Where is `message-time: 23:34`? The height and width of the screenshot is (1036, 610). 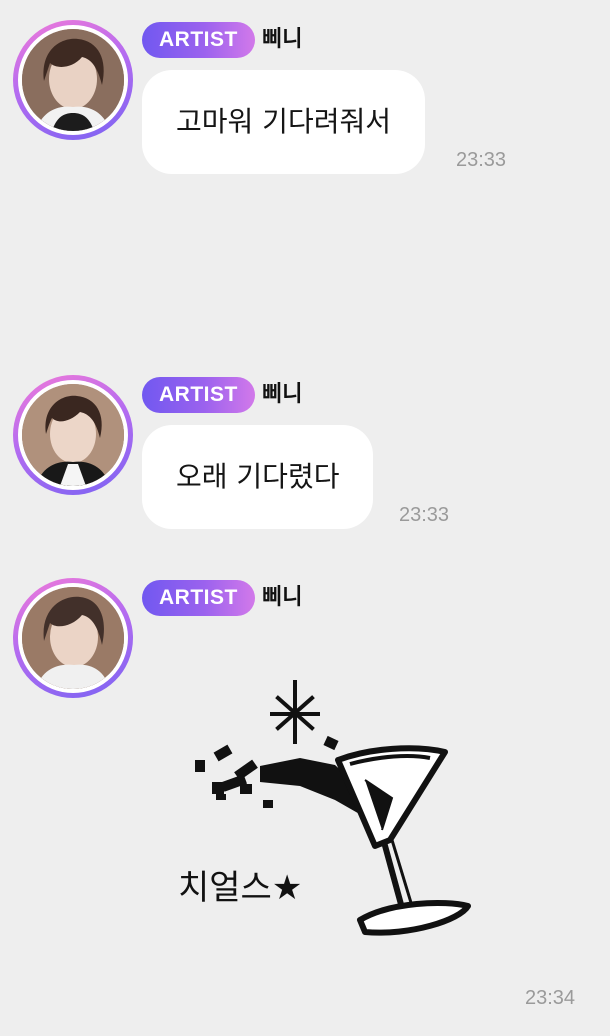
message-time: 23:34 is located at coordinates (550, 998).